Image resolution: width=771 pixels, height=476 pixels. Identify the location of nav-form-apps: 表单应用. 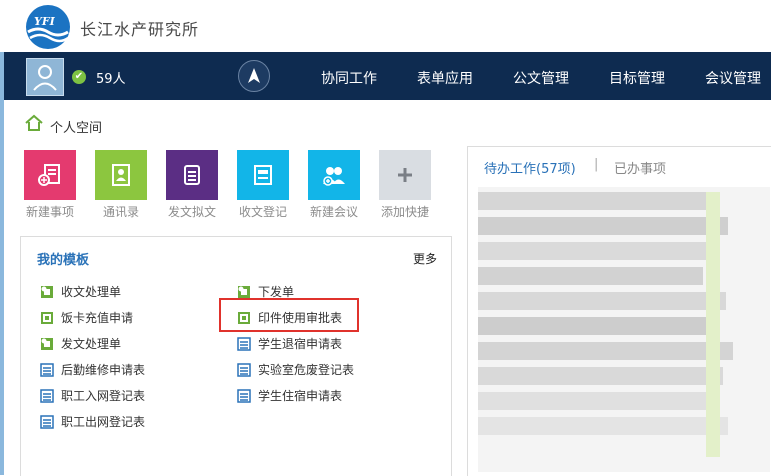
(445, 78).